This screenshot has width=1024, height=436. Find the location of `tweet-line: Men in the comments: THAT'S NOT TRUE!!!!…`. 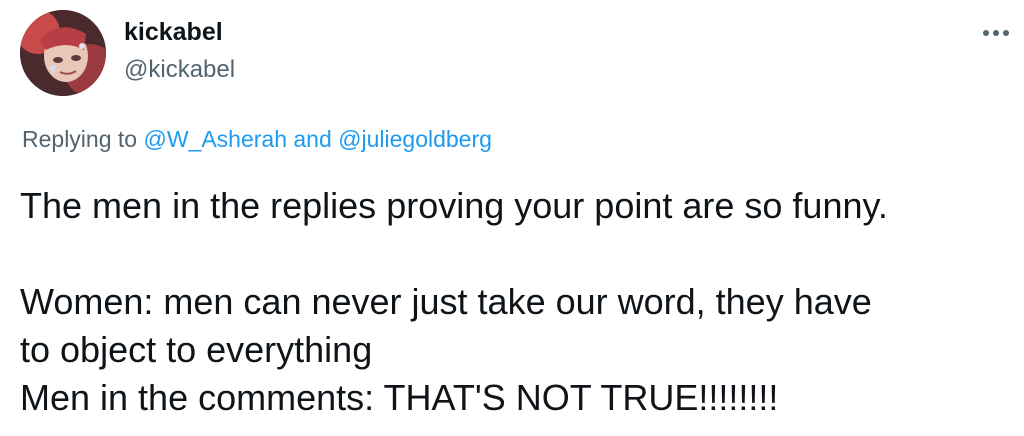

tweet-line: Men in the comments: THAT'S NOT TRUE!!!!… is located at coordinates (399, 397).